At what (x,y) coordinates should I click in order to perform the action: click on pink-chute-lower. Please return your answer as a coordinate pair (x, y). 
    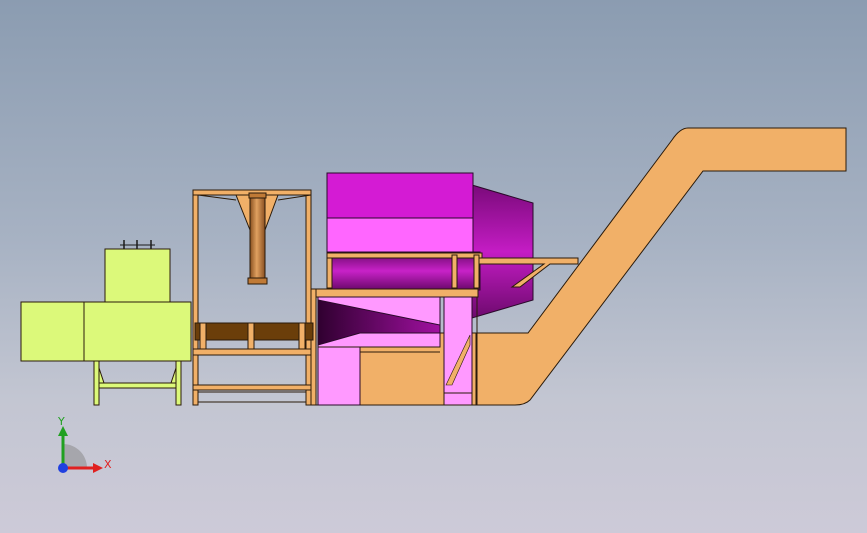
    Looking at the image, I should click on (339, 376).